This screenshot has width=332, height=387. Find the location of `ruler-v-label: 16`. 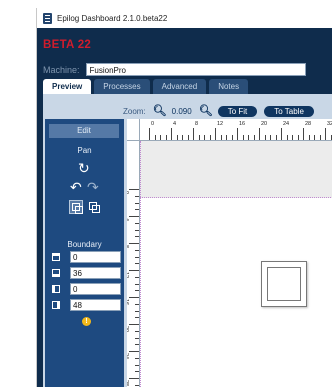

ruler-v-label: 16 is located at coordinates (128, 302).